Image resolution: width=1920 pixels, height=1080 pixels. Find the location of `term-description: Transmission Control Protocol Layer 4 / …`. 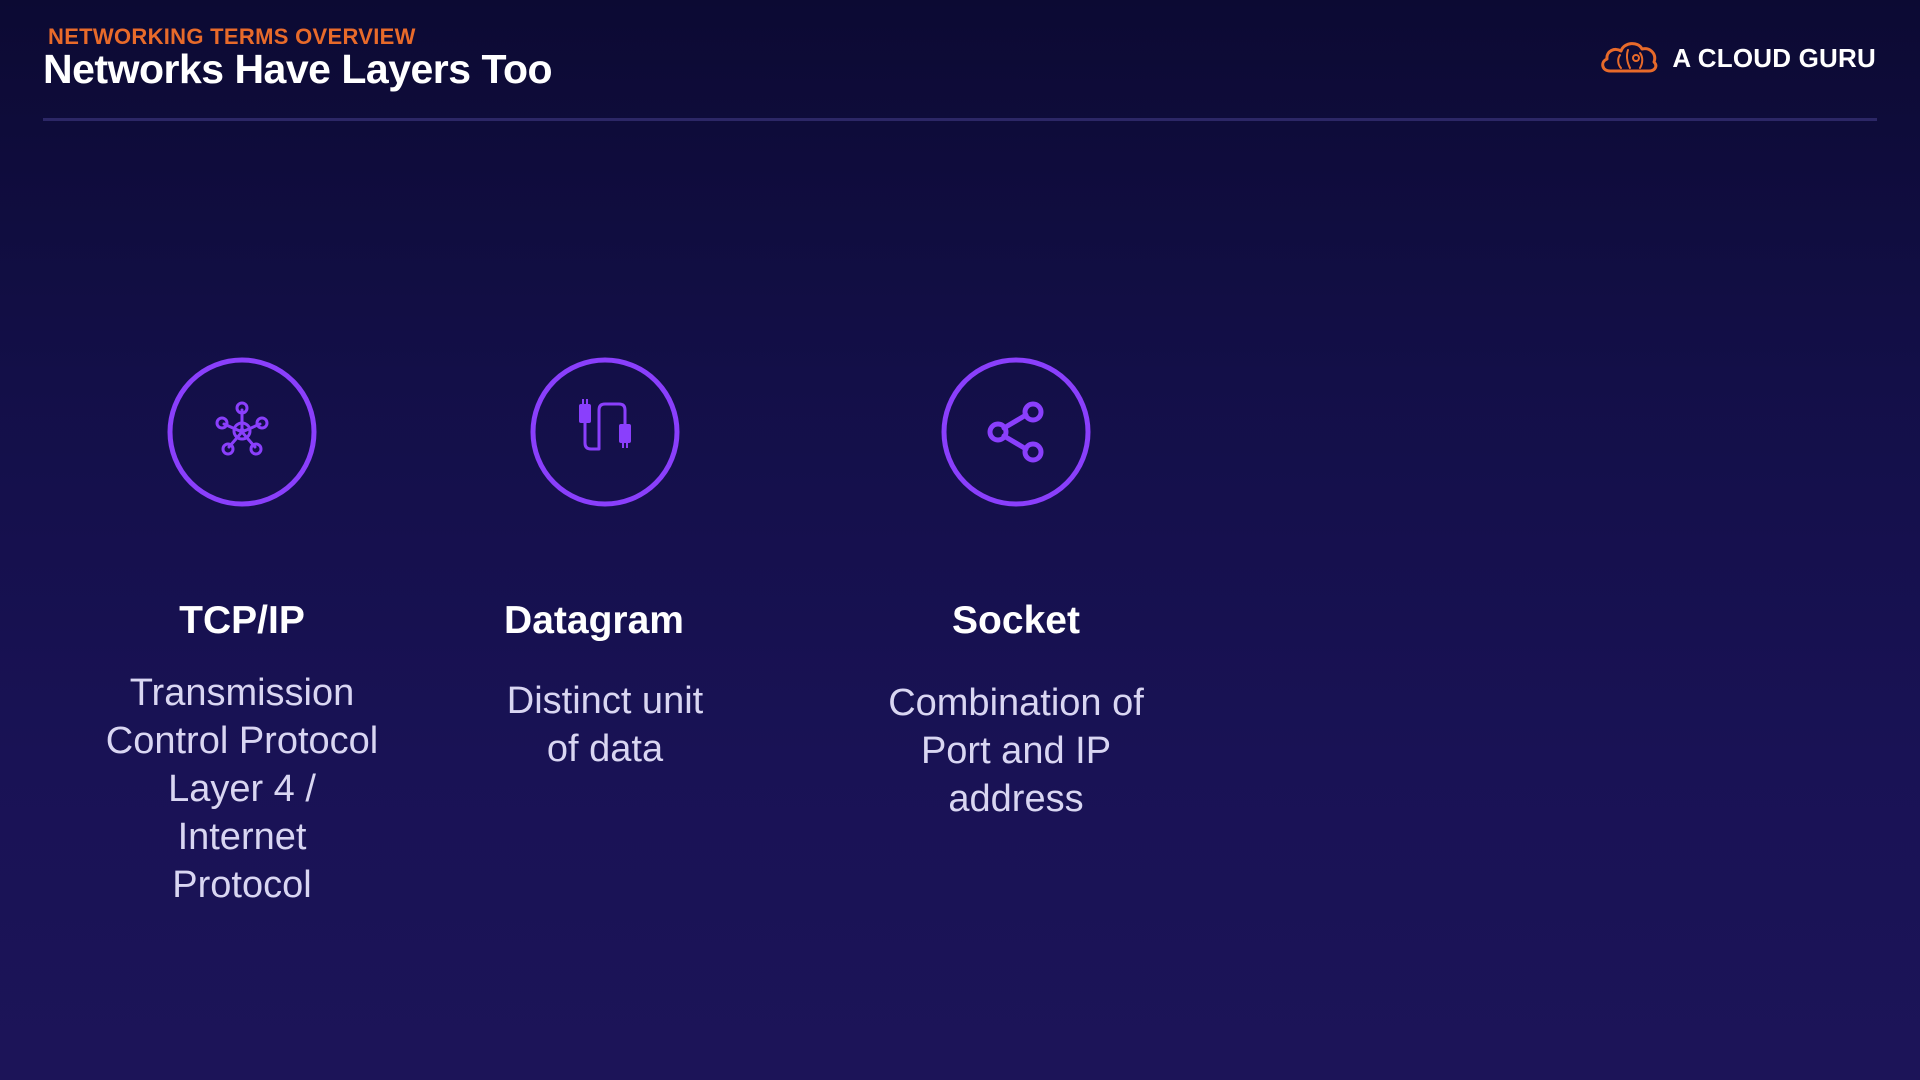

term-description: Transmission Control Protocol Layer 4 / … is located at coordinates (242, 789).